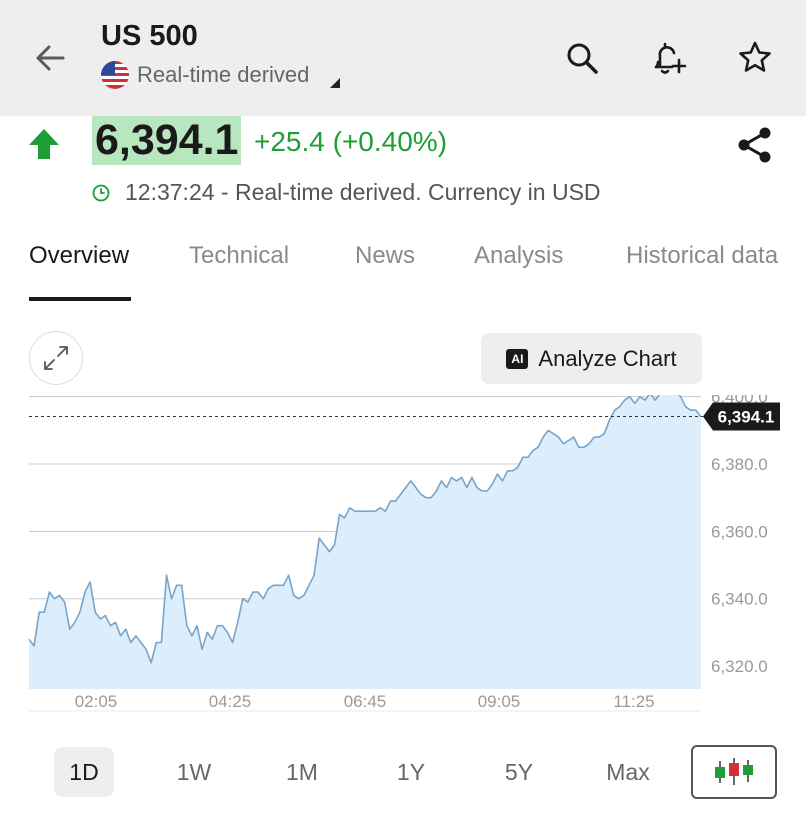 The height and width of the screenshot is (833, 806). I want to click on analyze-chart-label: Analyze Chart, so click(607, 358).